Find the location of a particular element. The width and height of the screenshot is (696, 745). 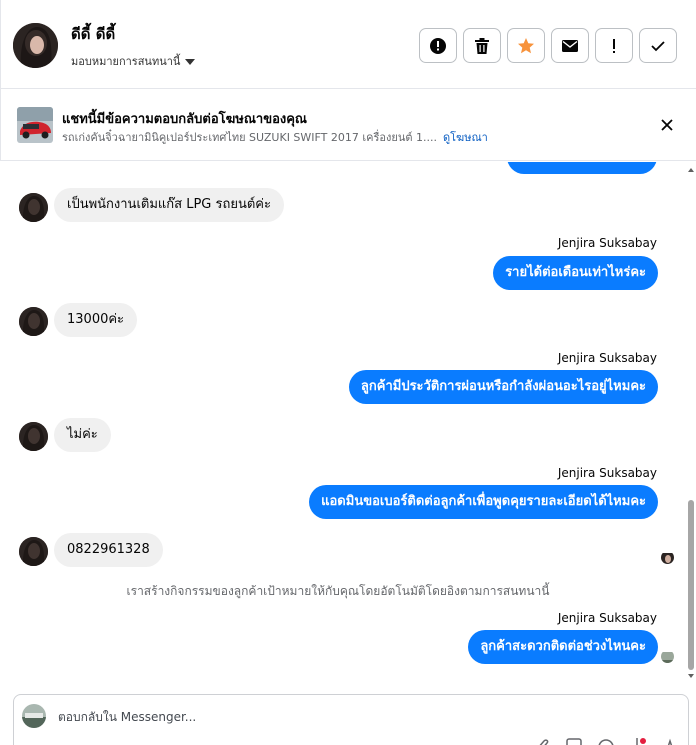

message-bubble-outgoing: รายได้ต่อเดือนเท่าไหร่คะ is located at coordinates (575, 273).